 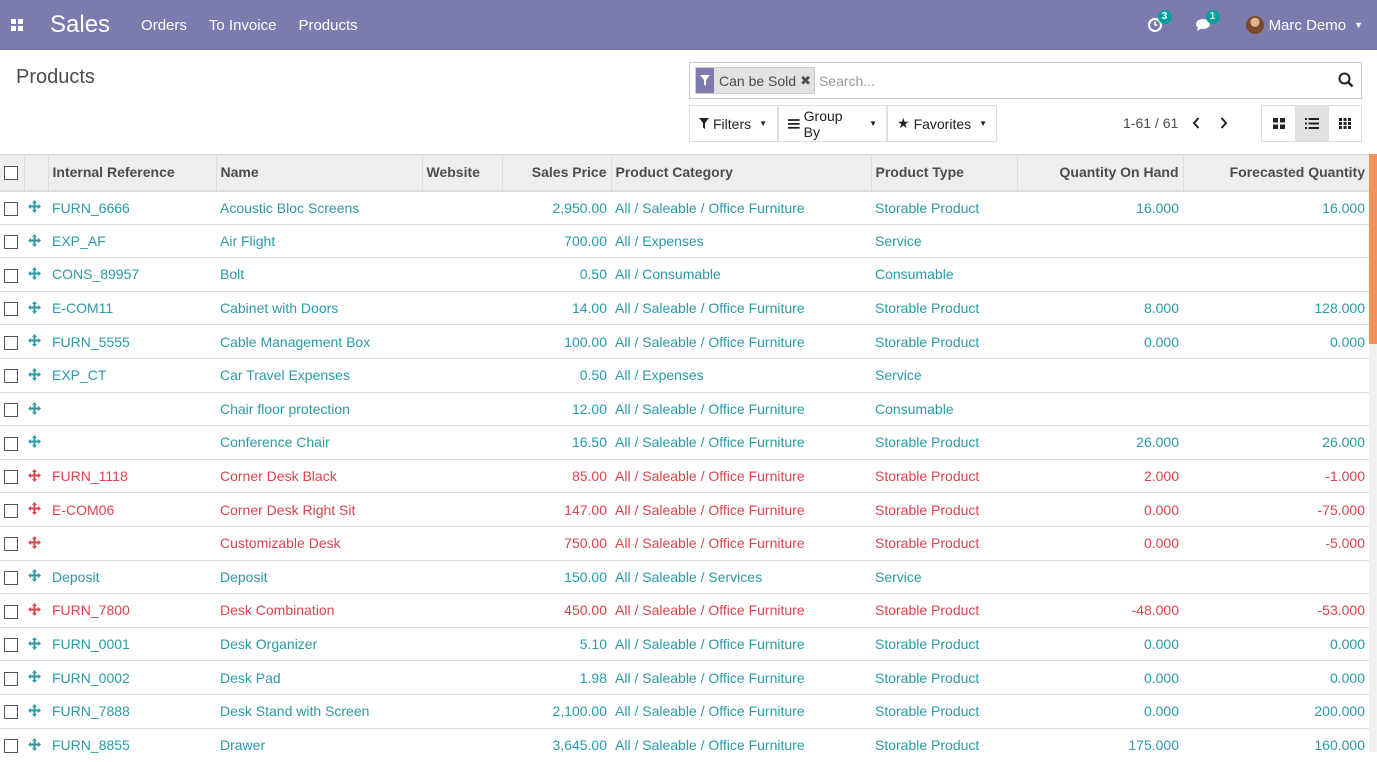 What do you see at coordinates (132, 678) in the screenshot?
I see `cell-internal-reference: FURN_0002` at bounding box center [132, 678].